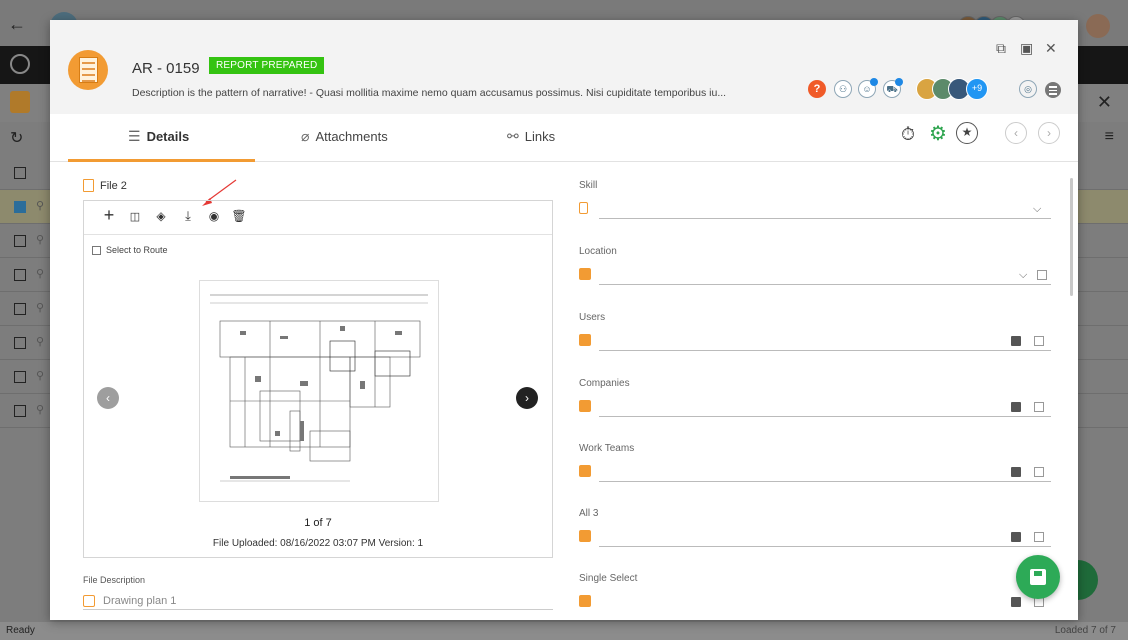 The height and width of the screenshot is (640, 1128). I want to click on file-description-label: File Description, so click(114, 580).